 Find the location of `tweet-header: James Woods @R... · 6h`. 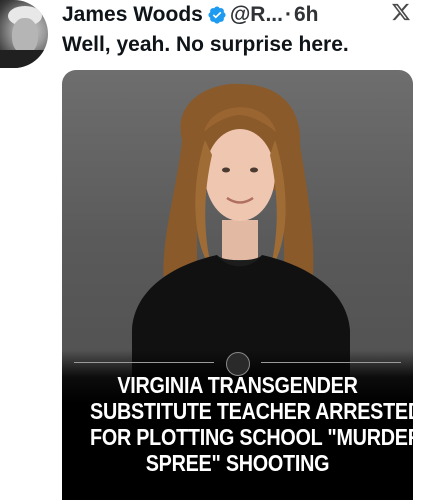

tweet-header: James Woods @R... · 6h is located at coordinates (243, 15).